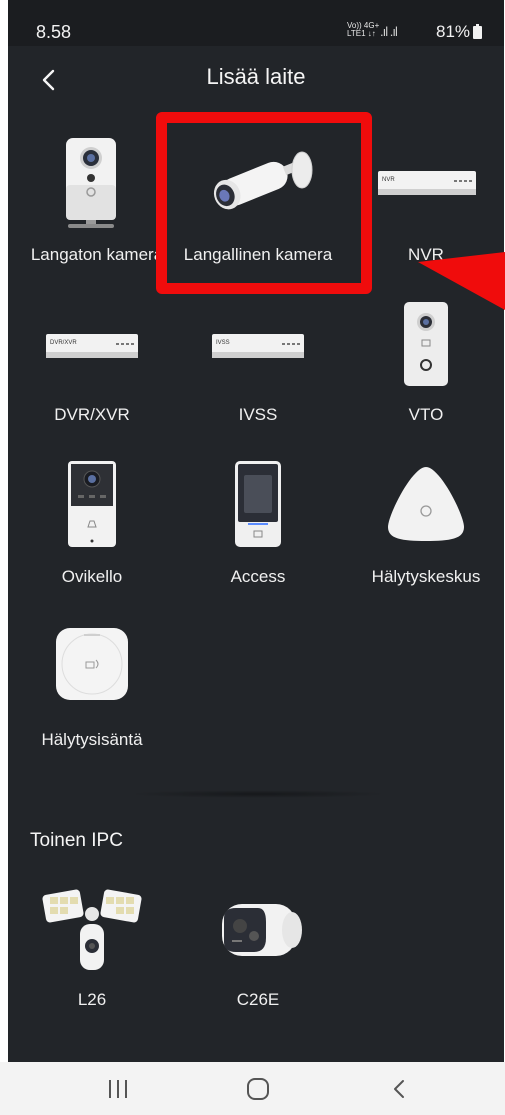 The image size is (505, 1115). What do you see at coordinates (223, 343) in the screenshot?
I see `ivss-badge: IVSS` at bounding box center [223, 343].